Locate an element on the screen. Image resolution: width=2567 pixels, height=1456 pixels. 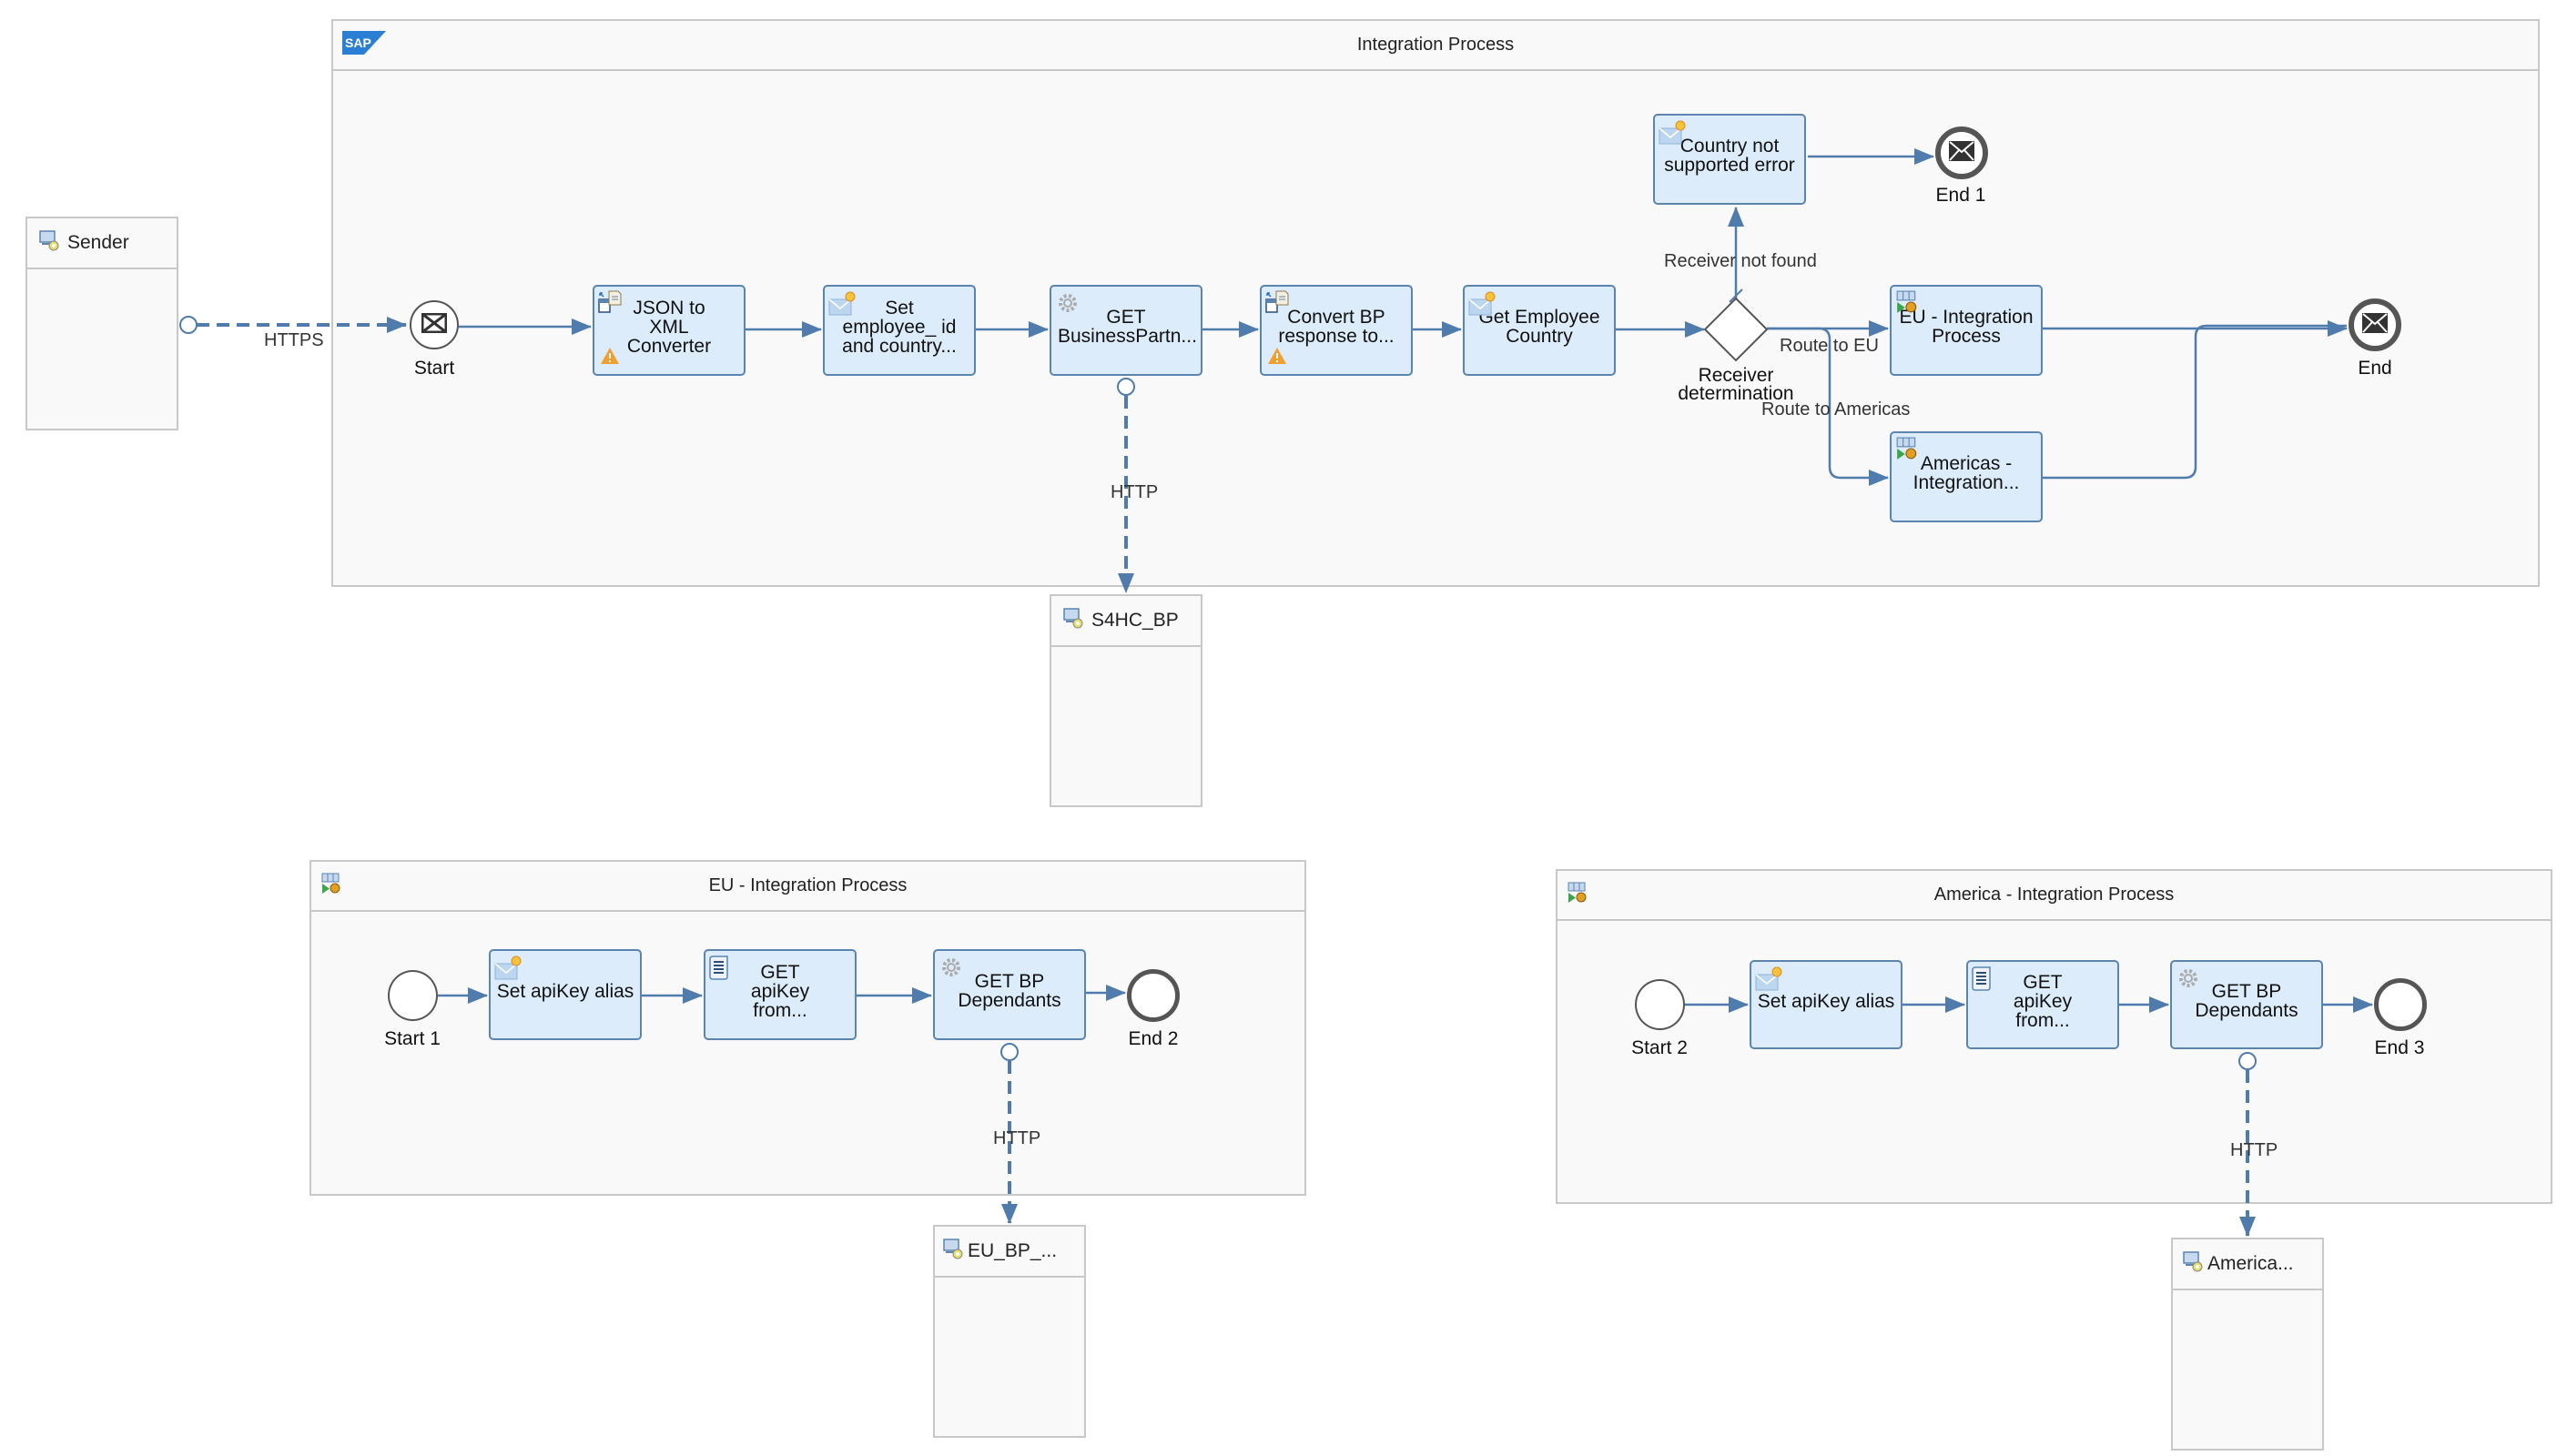
message-envelope-icon is located at coordinates (434, 325).